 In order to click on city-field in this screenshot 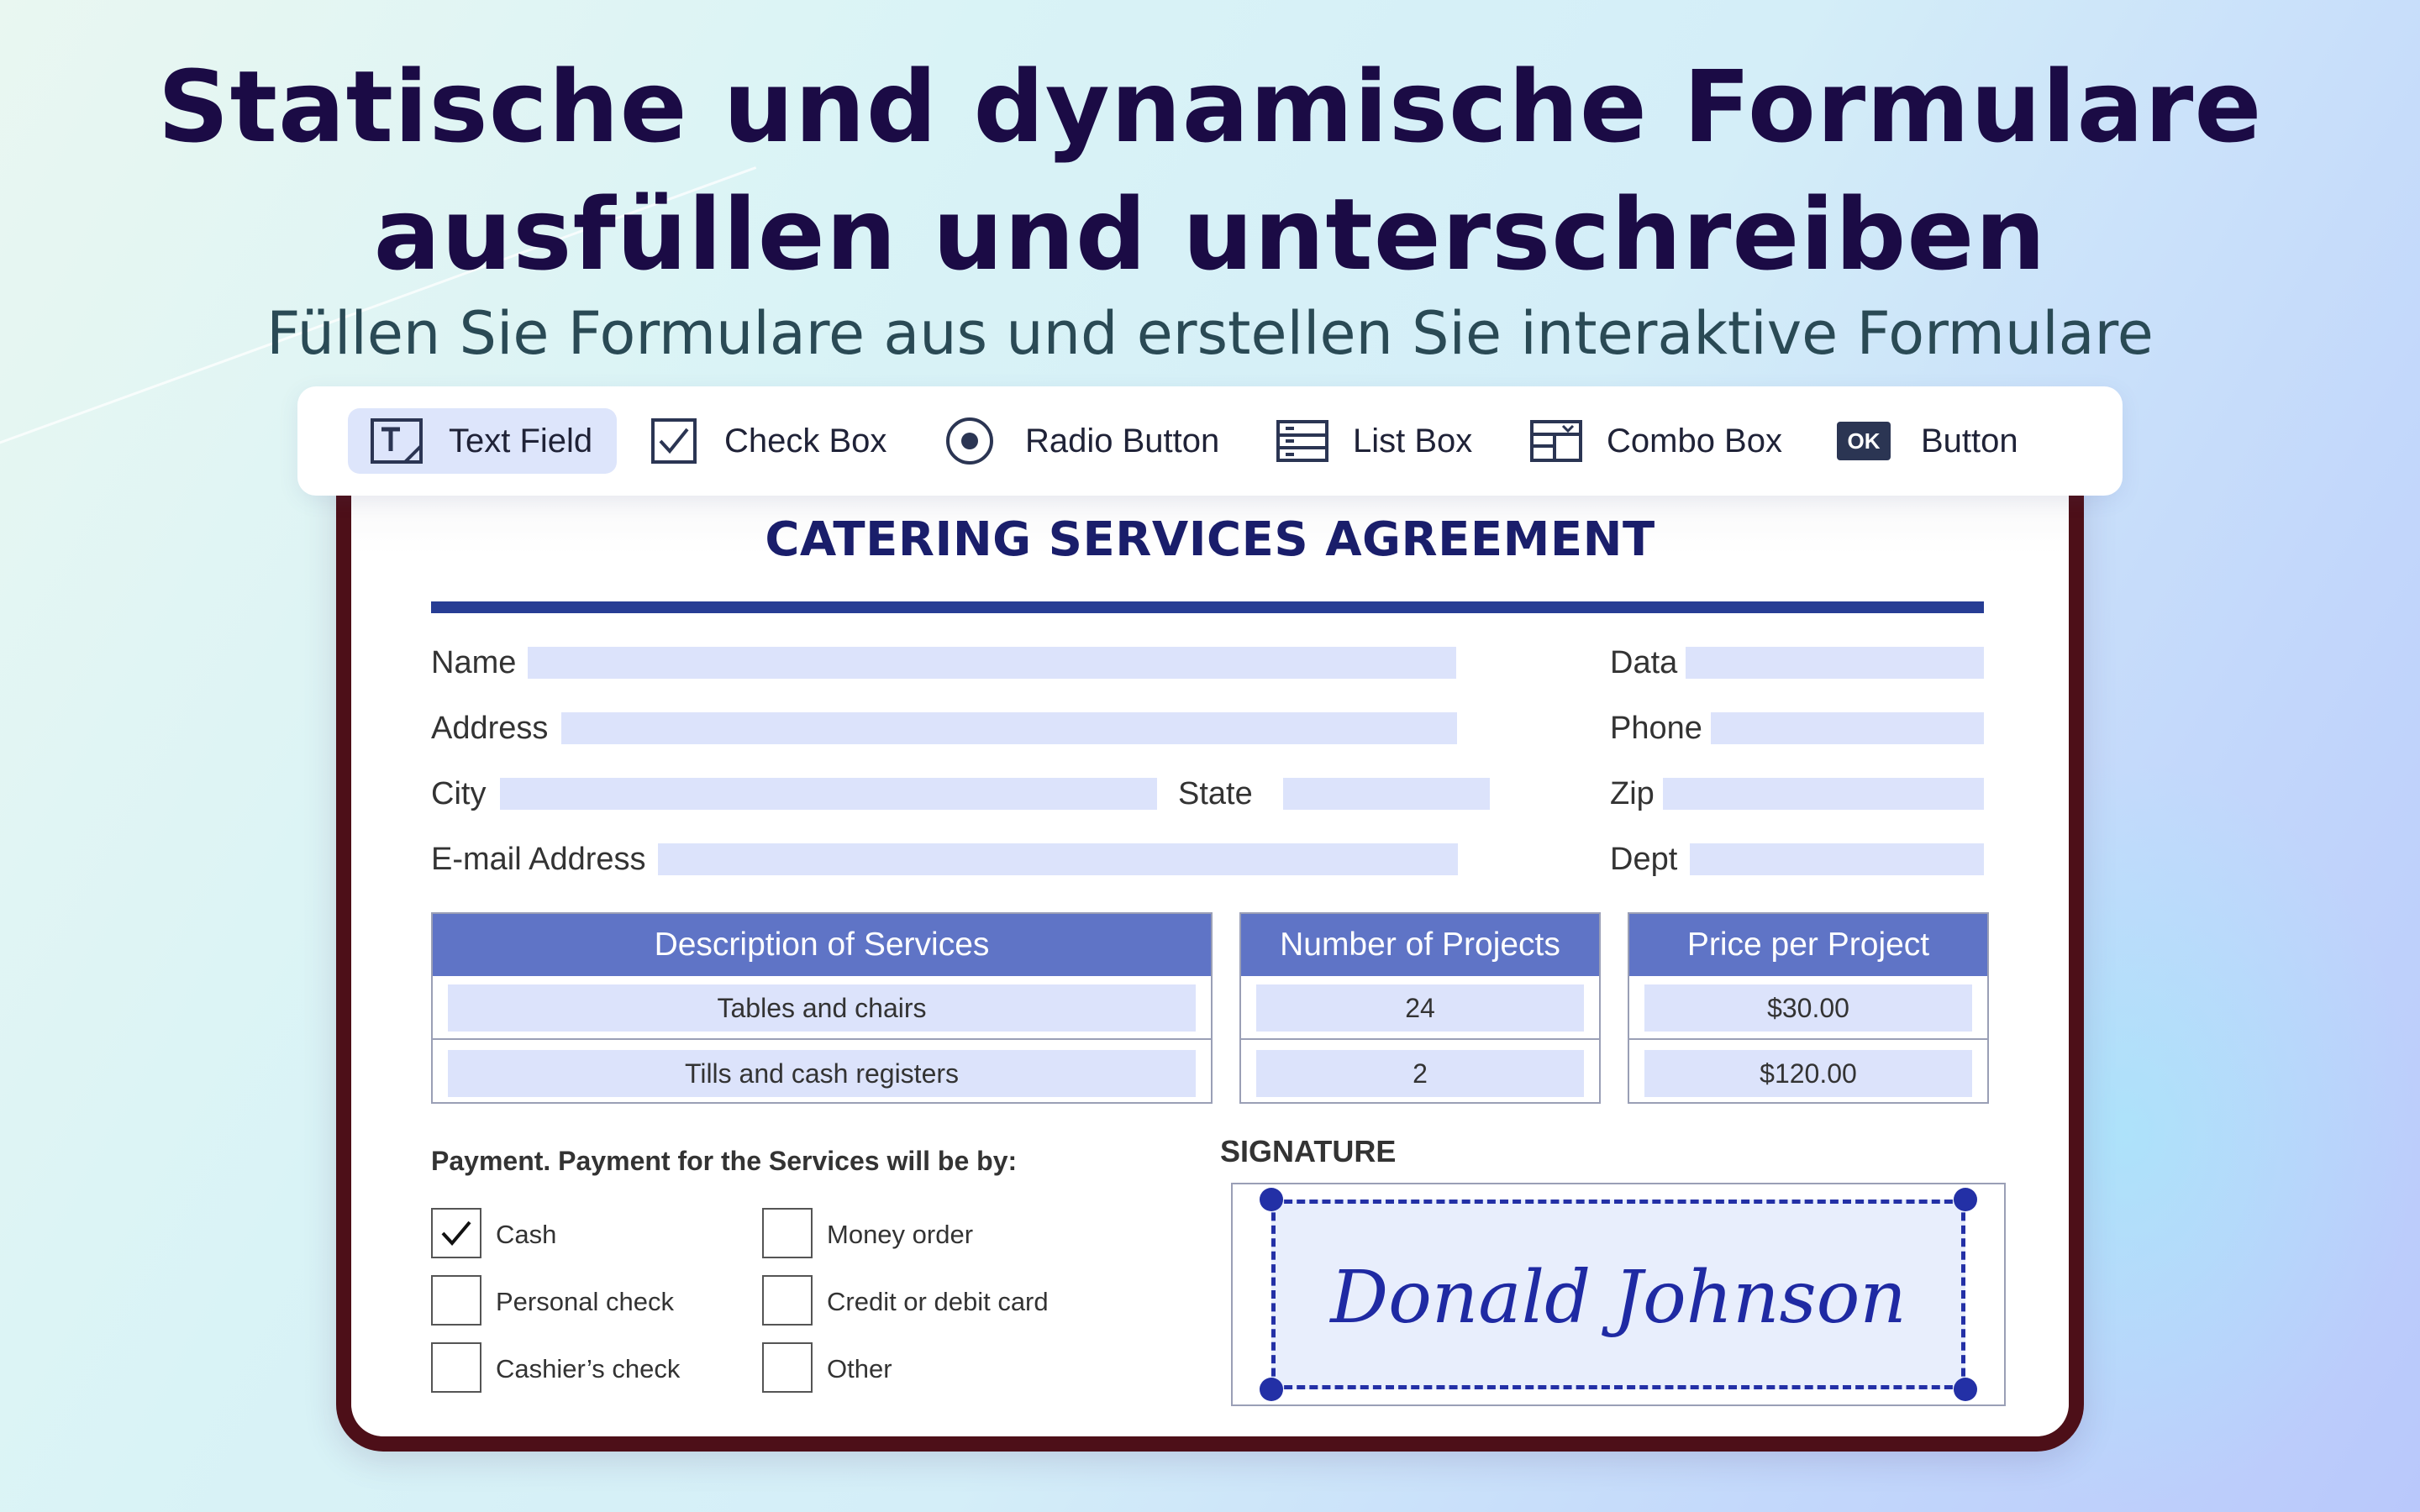, I will do `click(828, 794)`.